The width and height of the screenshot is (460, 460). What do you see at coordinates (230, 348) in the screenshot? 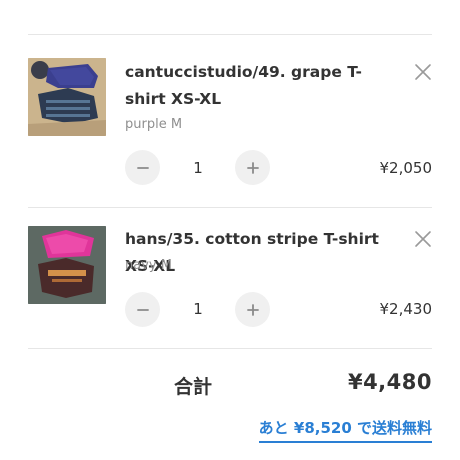
I see `total-divider` at bounding box center [230, 348].